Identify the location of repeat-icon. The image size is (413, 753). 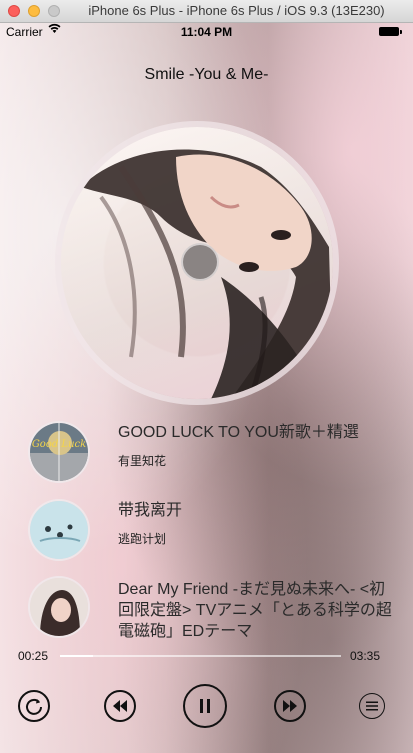
(34, 706).